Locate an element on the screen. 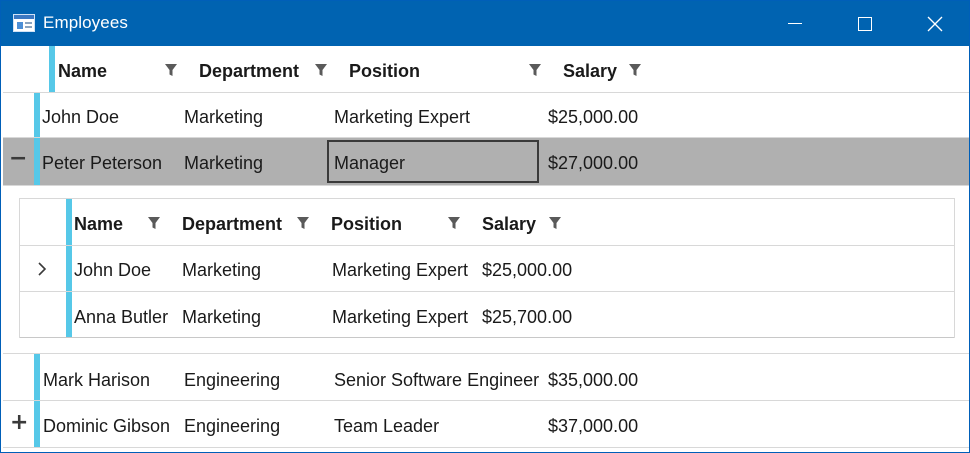 Image resolution: width=970 pixels, height=453 pixels. nested-header-indicator is located at coordinates (69, 222).